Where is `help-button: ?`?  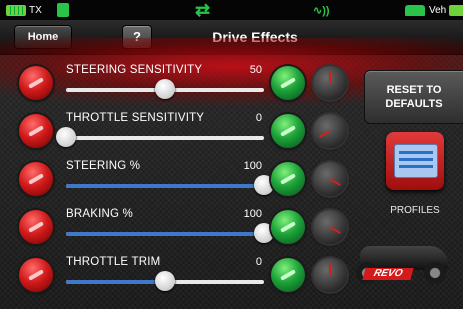 help-button: ? is located at coordinates (137, 37).